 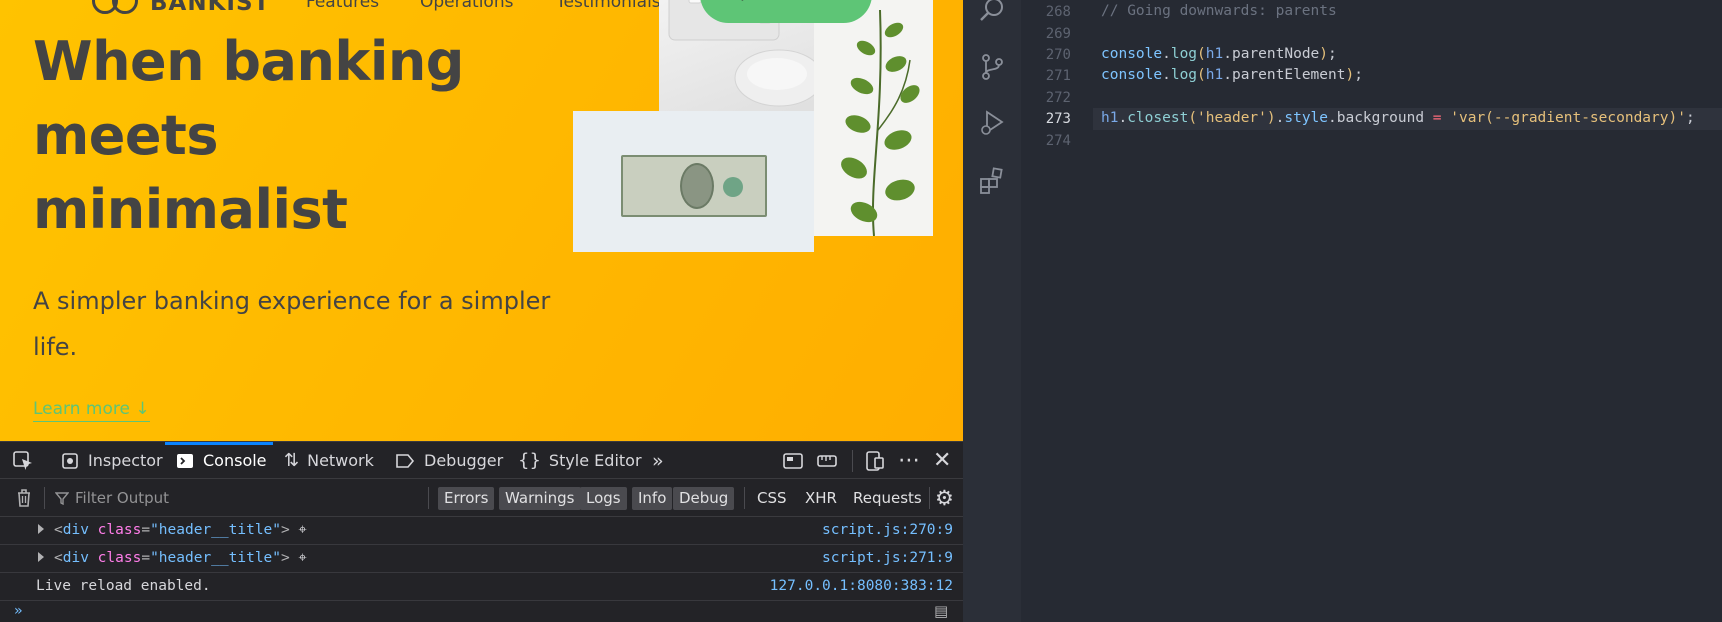 I want to click on message-text: Live reload enabled., so click(x=123, y=586).